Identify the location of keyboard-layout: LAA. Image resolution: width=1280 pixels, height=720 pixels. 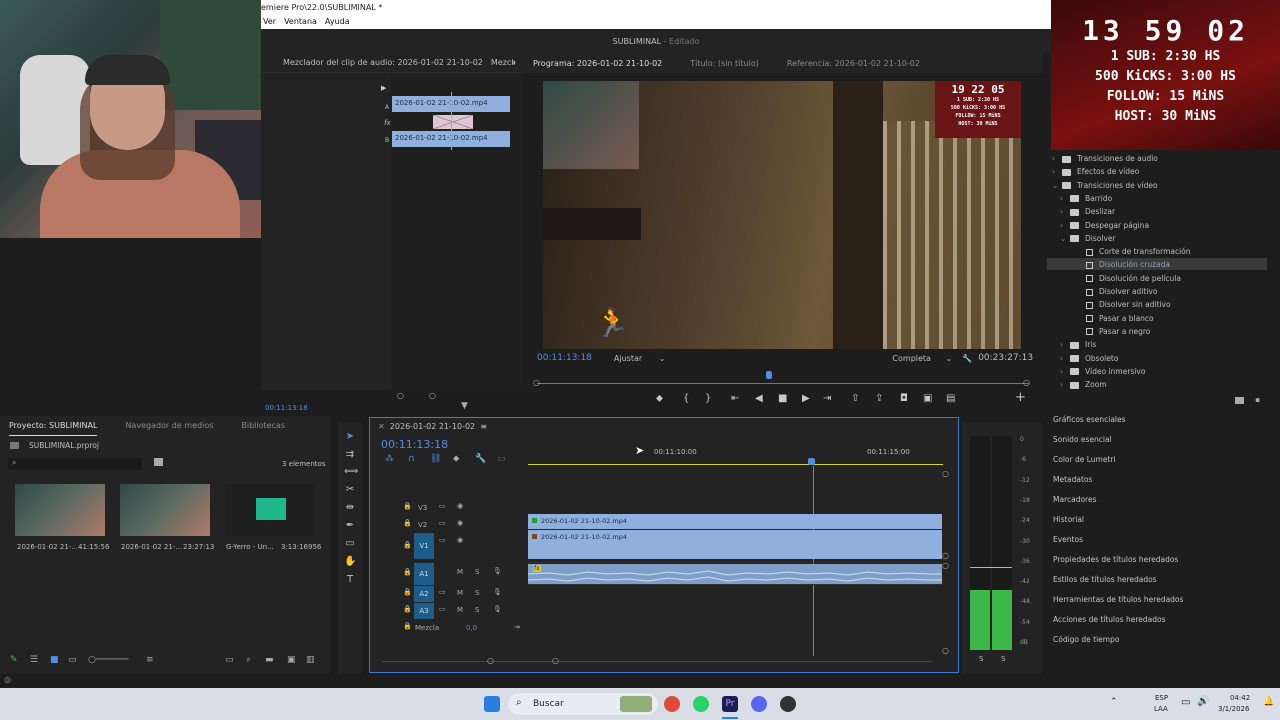
(1161, 709).